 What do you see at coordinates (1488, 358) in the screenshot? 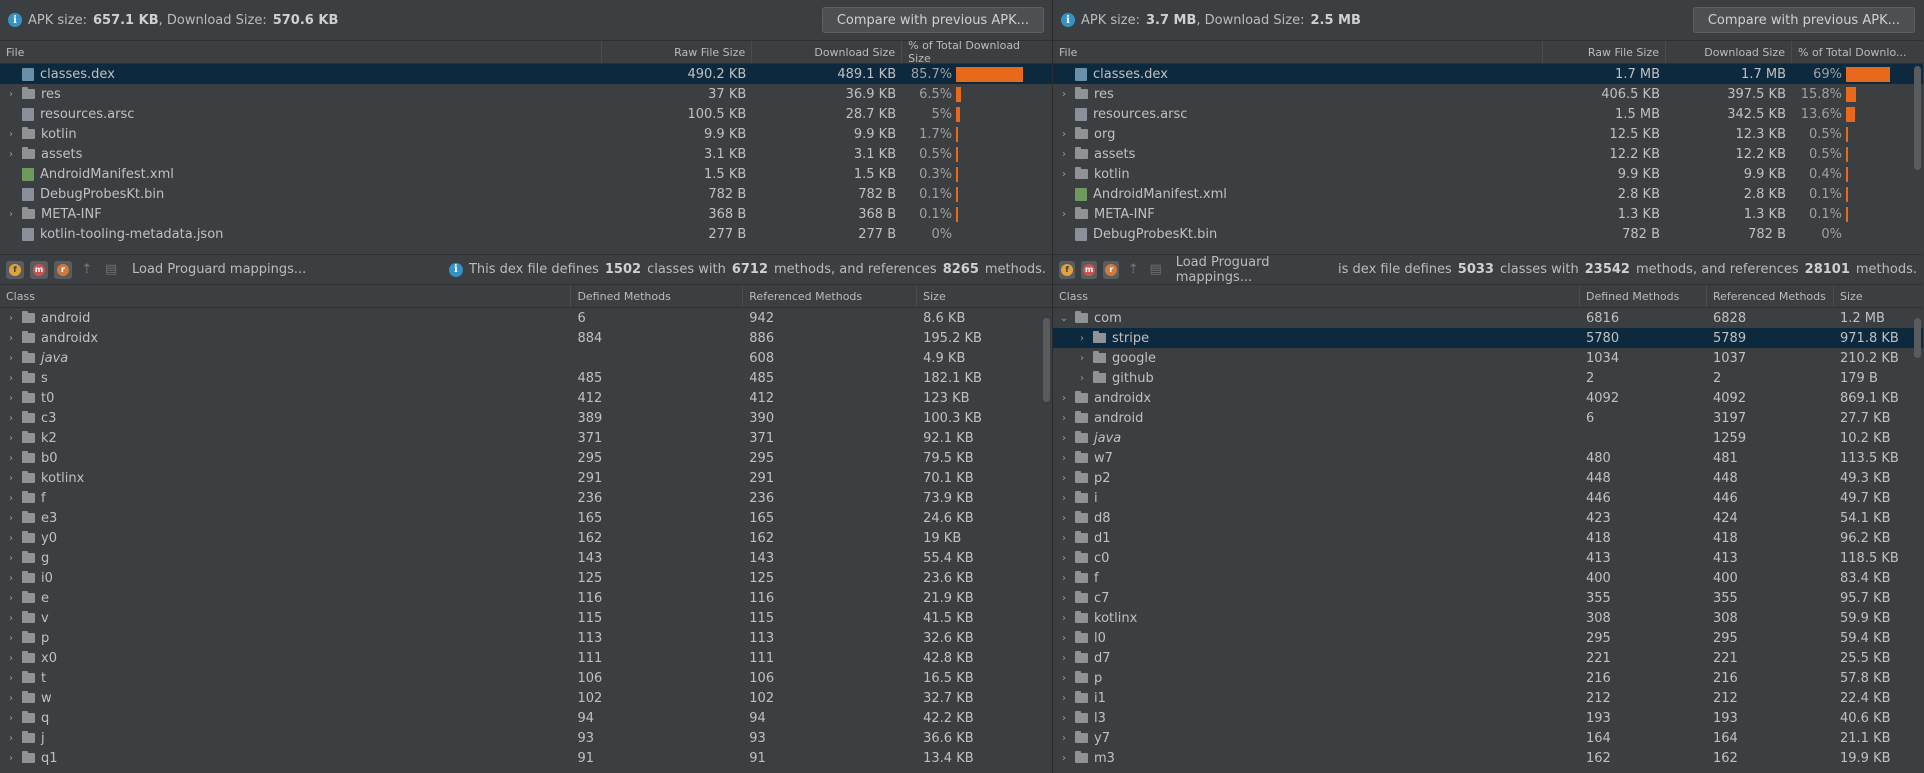
I see `class-row: › google 1034 1037 210.2 KB` at bounding box center [1488, 358].